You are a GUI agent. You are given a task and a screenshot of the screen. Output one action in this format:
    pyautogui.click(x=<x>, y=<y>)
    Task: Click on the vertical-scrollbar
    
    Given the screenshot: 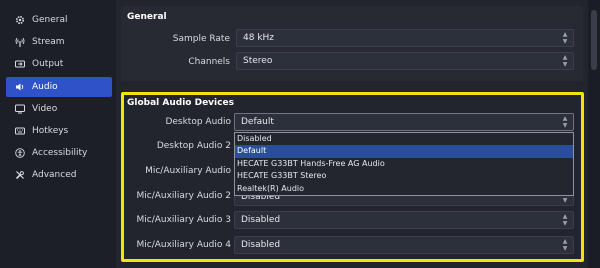 What is the action you would take?
    pyautogui.click(x=594, y=134)
    